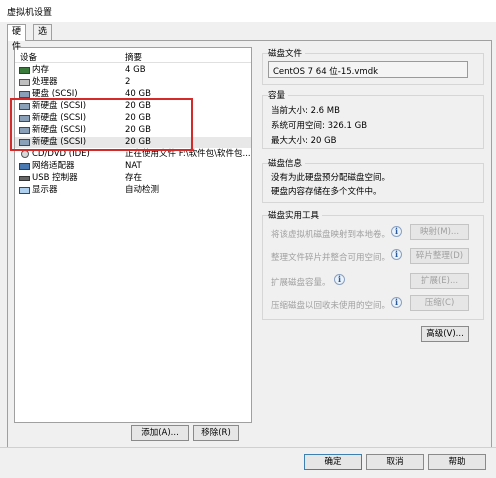 Image resolution: width=496 pixels, height=478 pixels. Describe the element at coordinates (331, 258) in the screenshot. I see `defragment-description: 整理文件碎片并整合可用空间。` at that location.